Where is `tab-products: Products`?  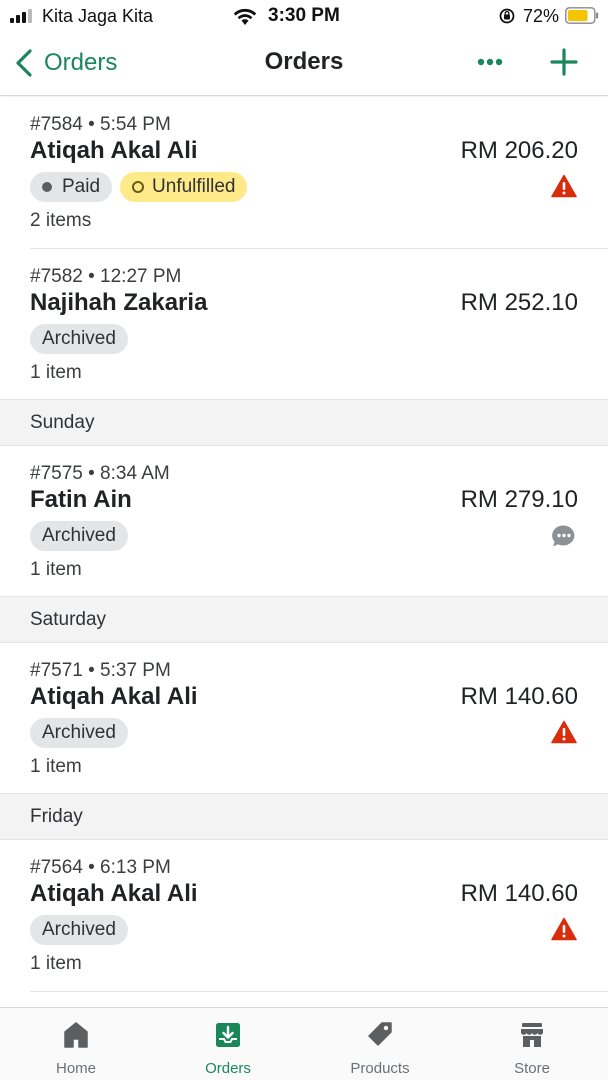
tab-products: Products is located at coordinates (380, 1044).